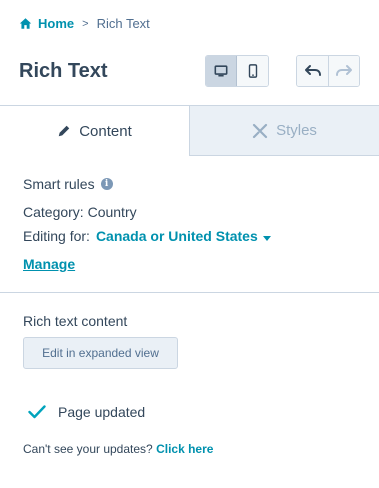 This screenshot has width=379, height=488. What do you see at coordinates (64, 131) in the screenshot?
I see `pencil-icon` at bounding box center [64, 131].